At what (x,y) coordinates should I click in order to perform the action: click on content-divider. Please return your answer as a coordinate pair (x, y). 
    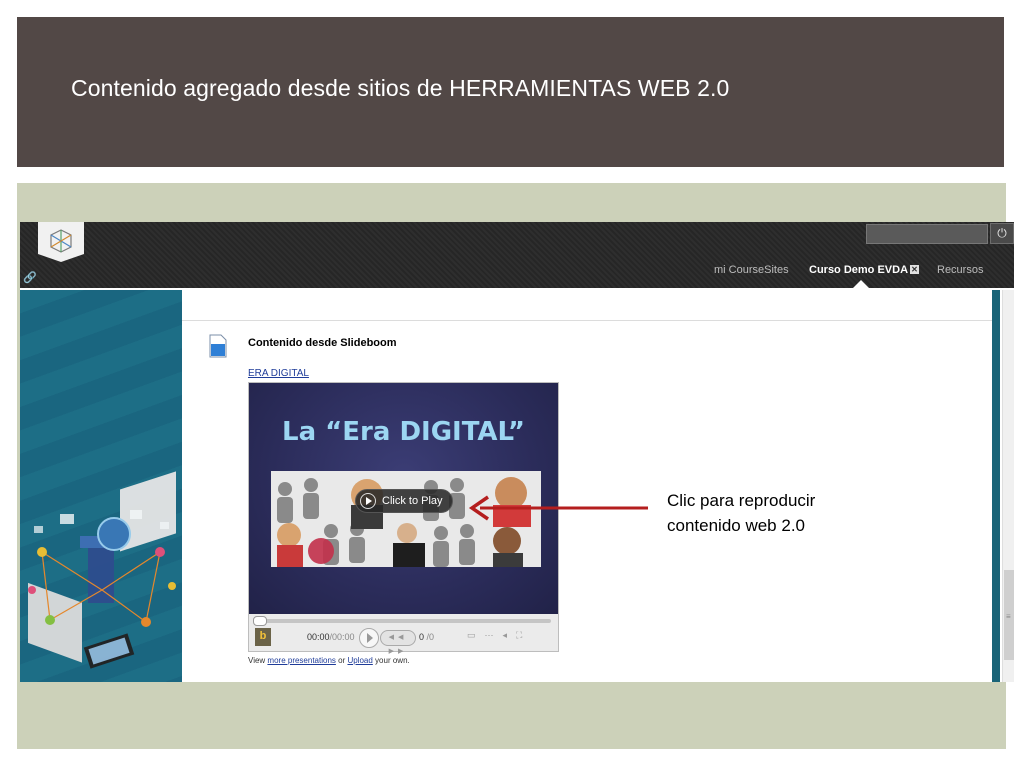
    Looking at the image, I should click on (587, 320).